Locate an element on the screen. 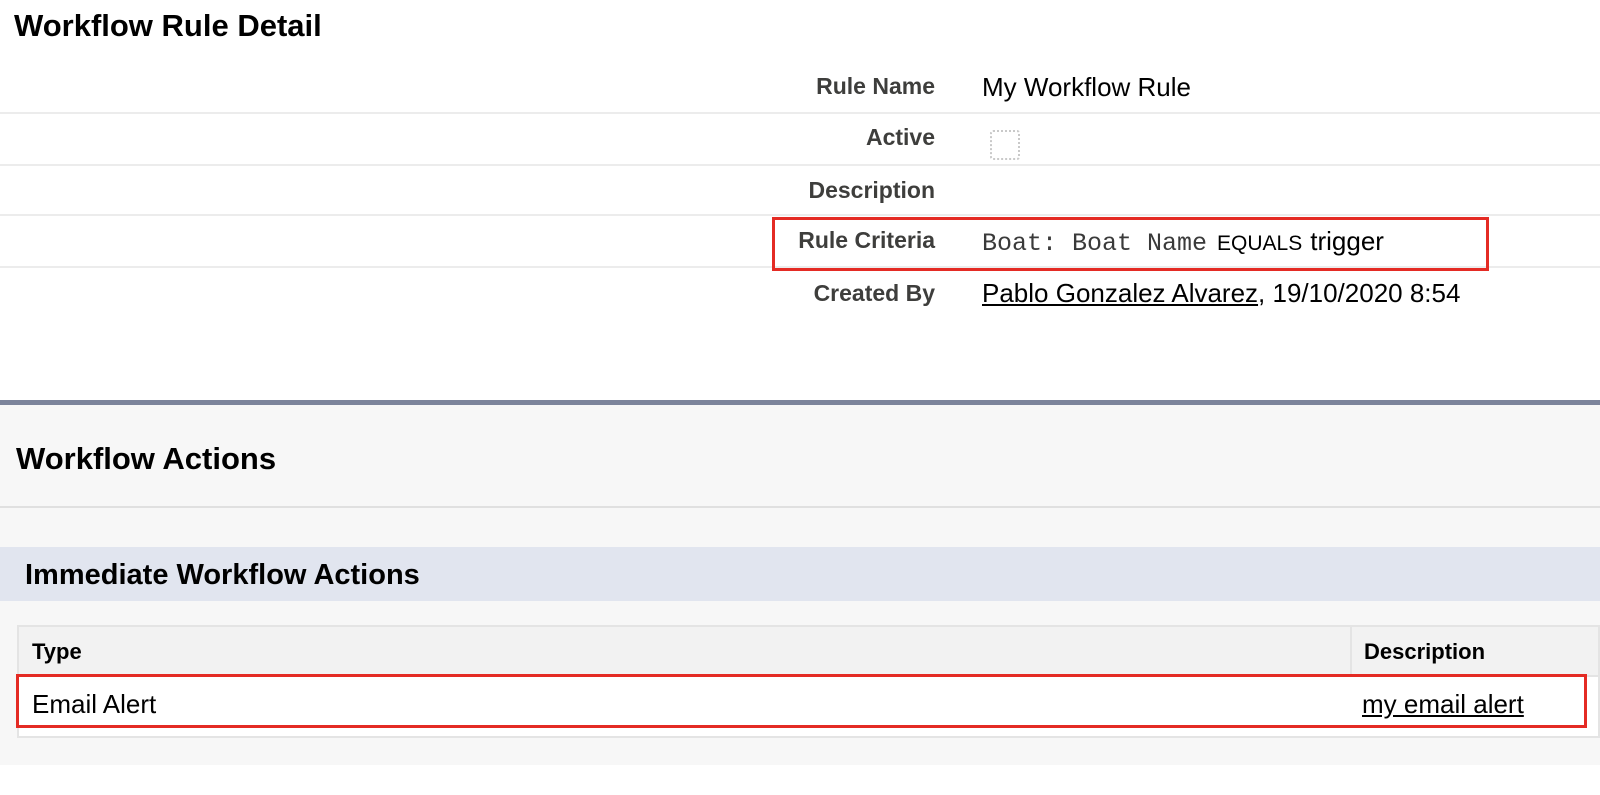  email-alert-link: my email alert is located at coordinates (1443, 704).